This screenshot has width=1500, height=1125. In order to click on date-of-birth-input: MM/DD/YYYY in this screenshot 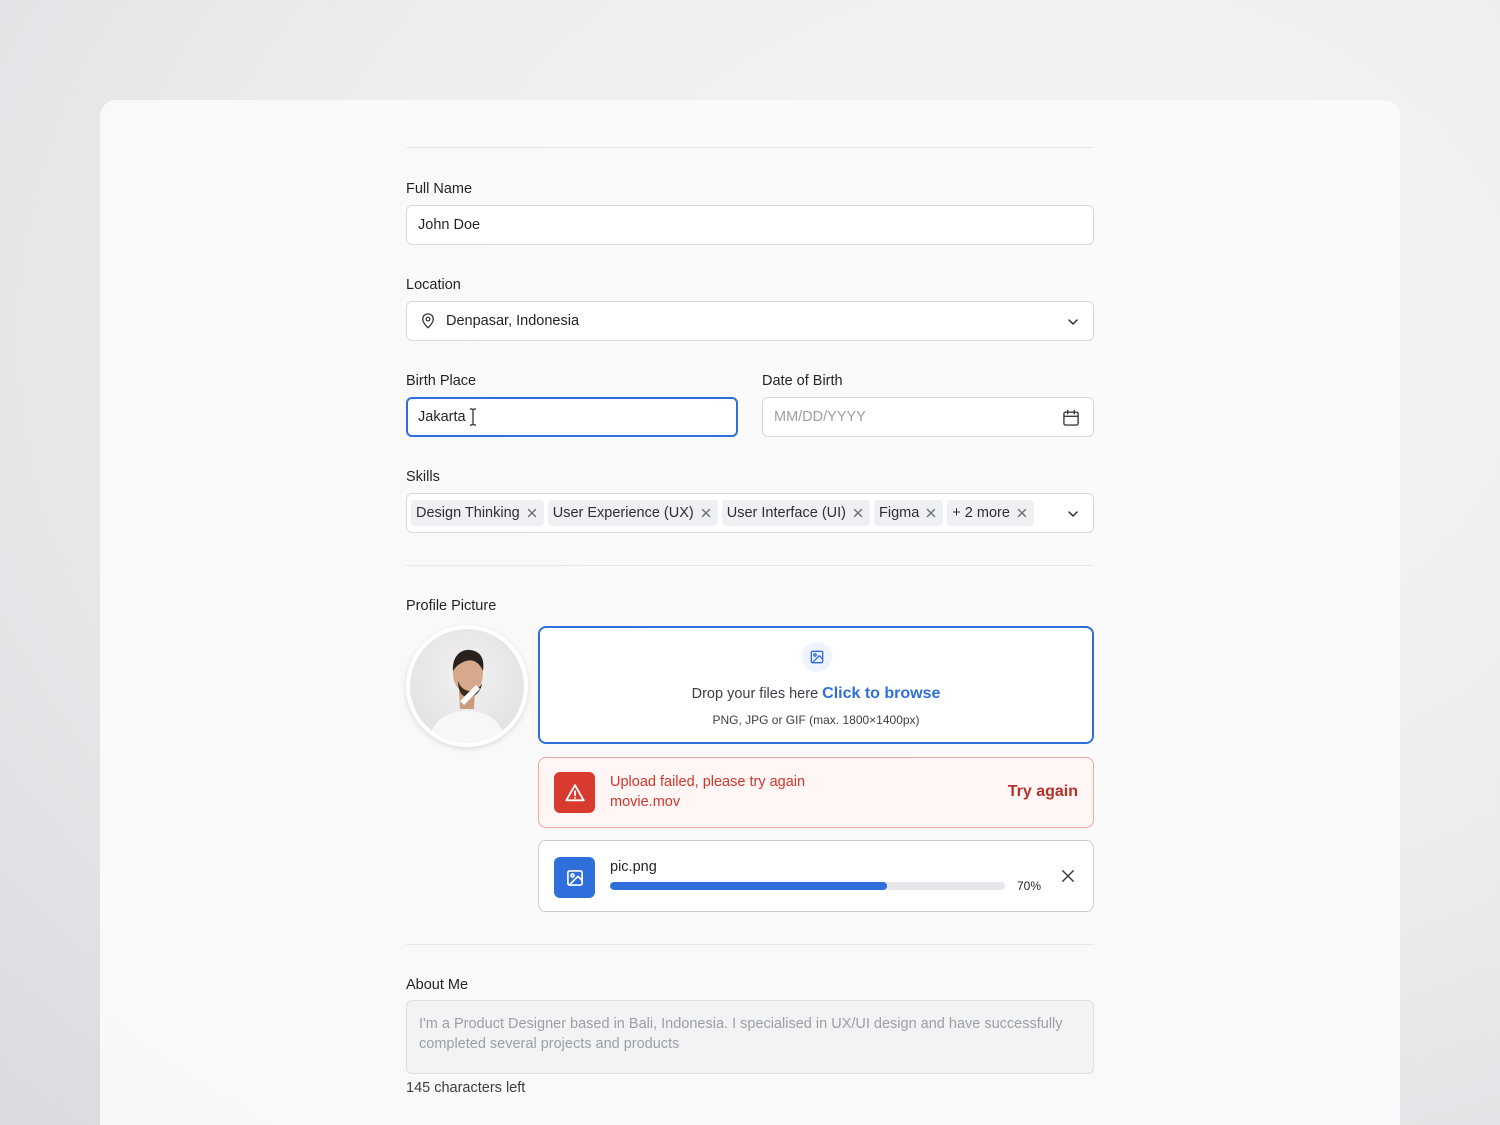, I will do `click(928, 417)`.